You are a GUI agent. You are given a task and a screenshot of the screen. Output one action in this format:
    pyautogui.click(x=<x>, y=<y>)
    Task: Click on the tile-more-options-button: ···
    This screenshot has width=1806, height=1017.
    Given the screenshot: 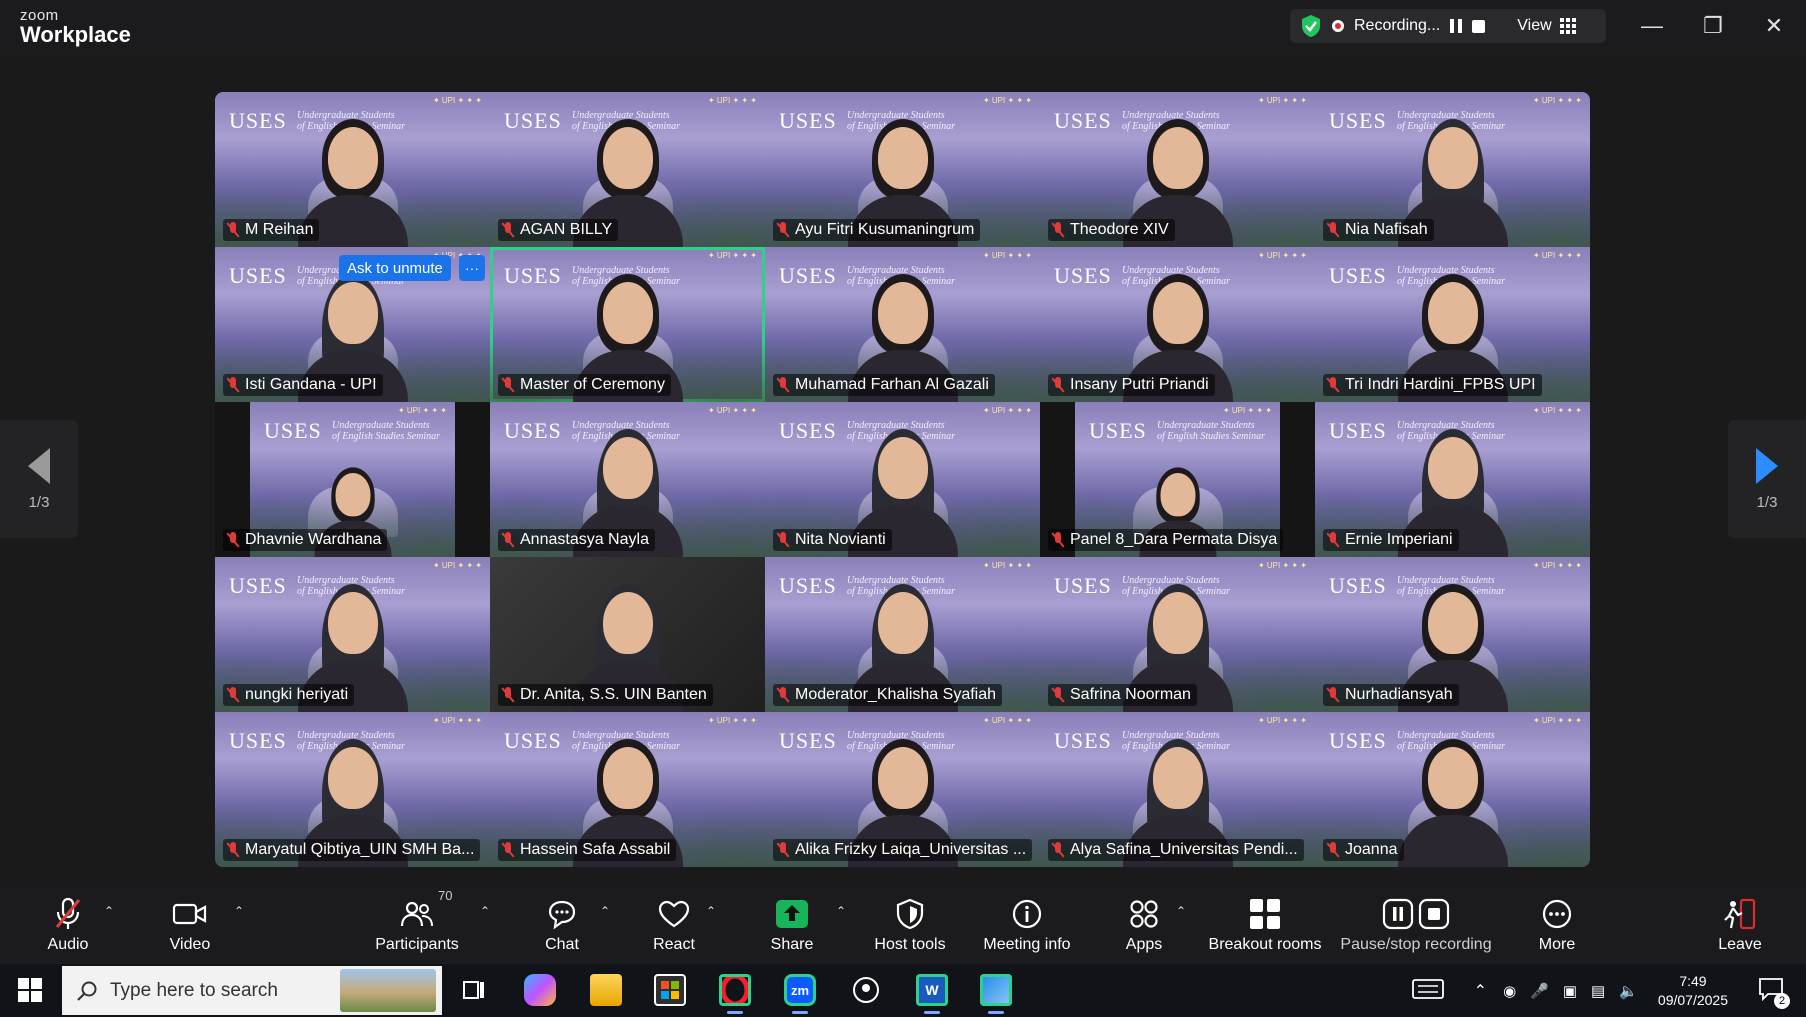 What is the action you would take?
    pyautogui.click(x=472, y=268)
    